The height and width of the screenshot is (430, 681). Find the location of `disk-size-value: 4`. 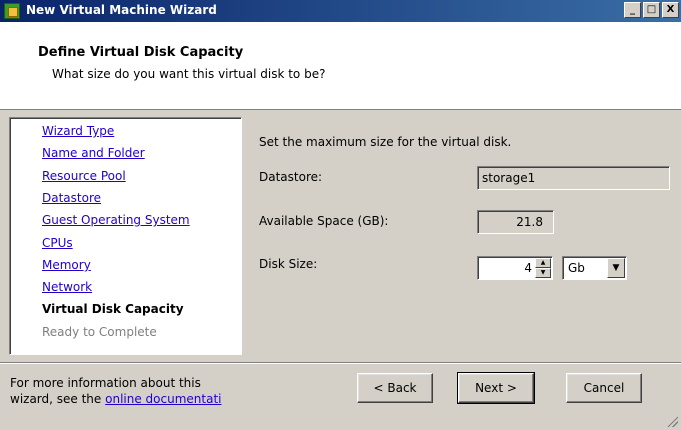

disk-size-value: 4 is located at coordinates (528, 268).